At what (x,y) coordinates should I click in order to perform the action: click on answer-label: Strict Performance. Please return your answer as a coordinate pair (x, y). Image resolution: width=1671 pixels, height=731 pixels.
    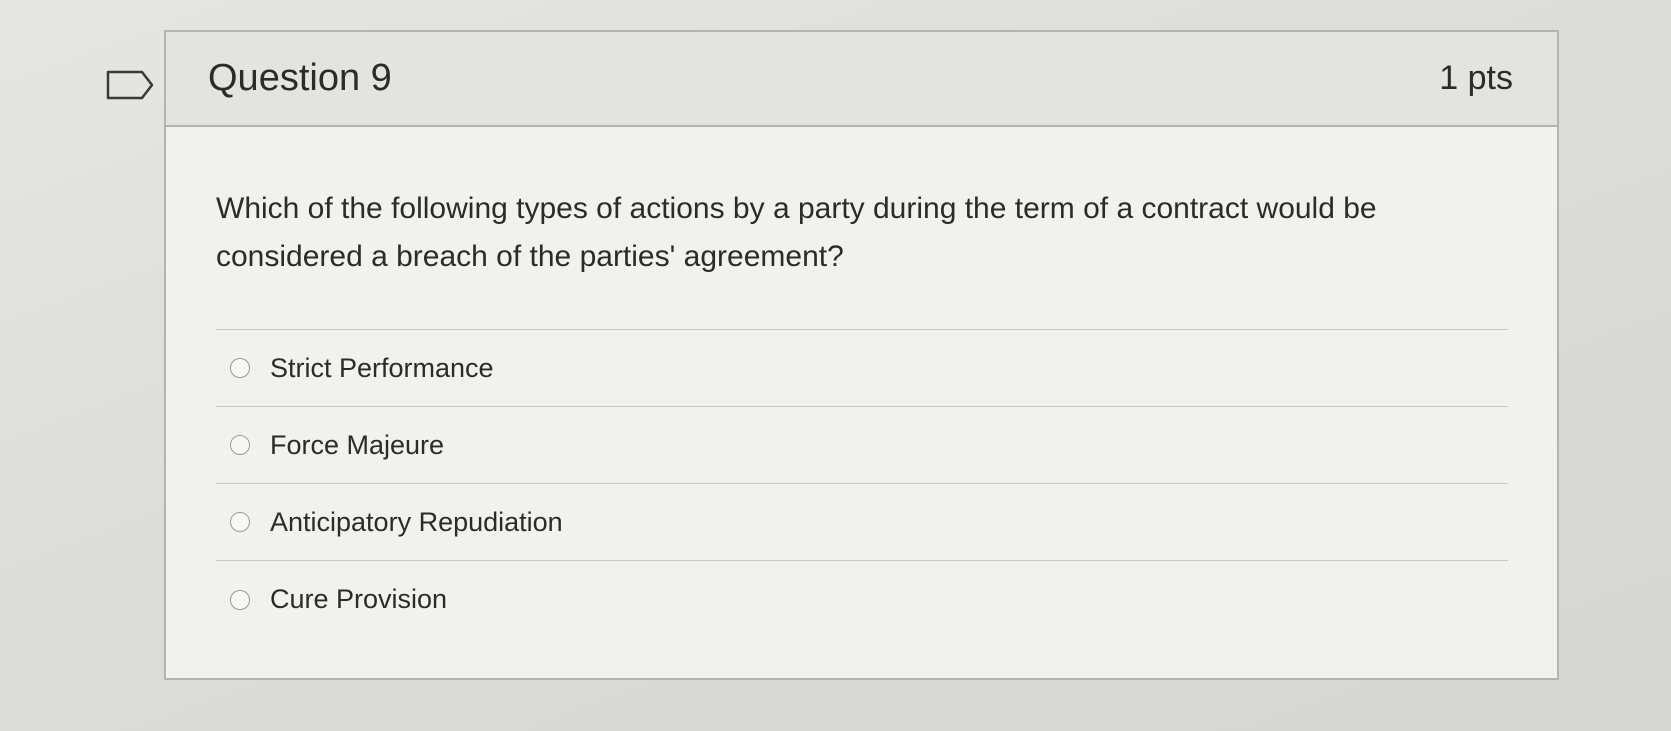
    Looking at the image, I should click on (382, 368).